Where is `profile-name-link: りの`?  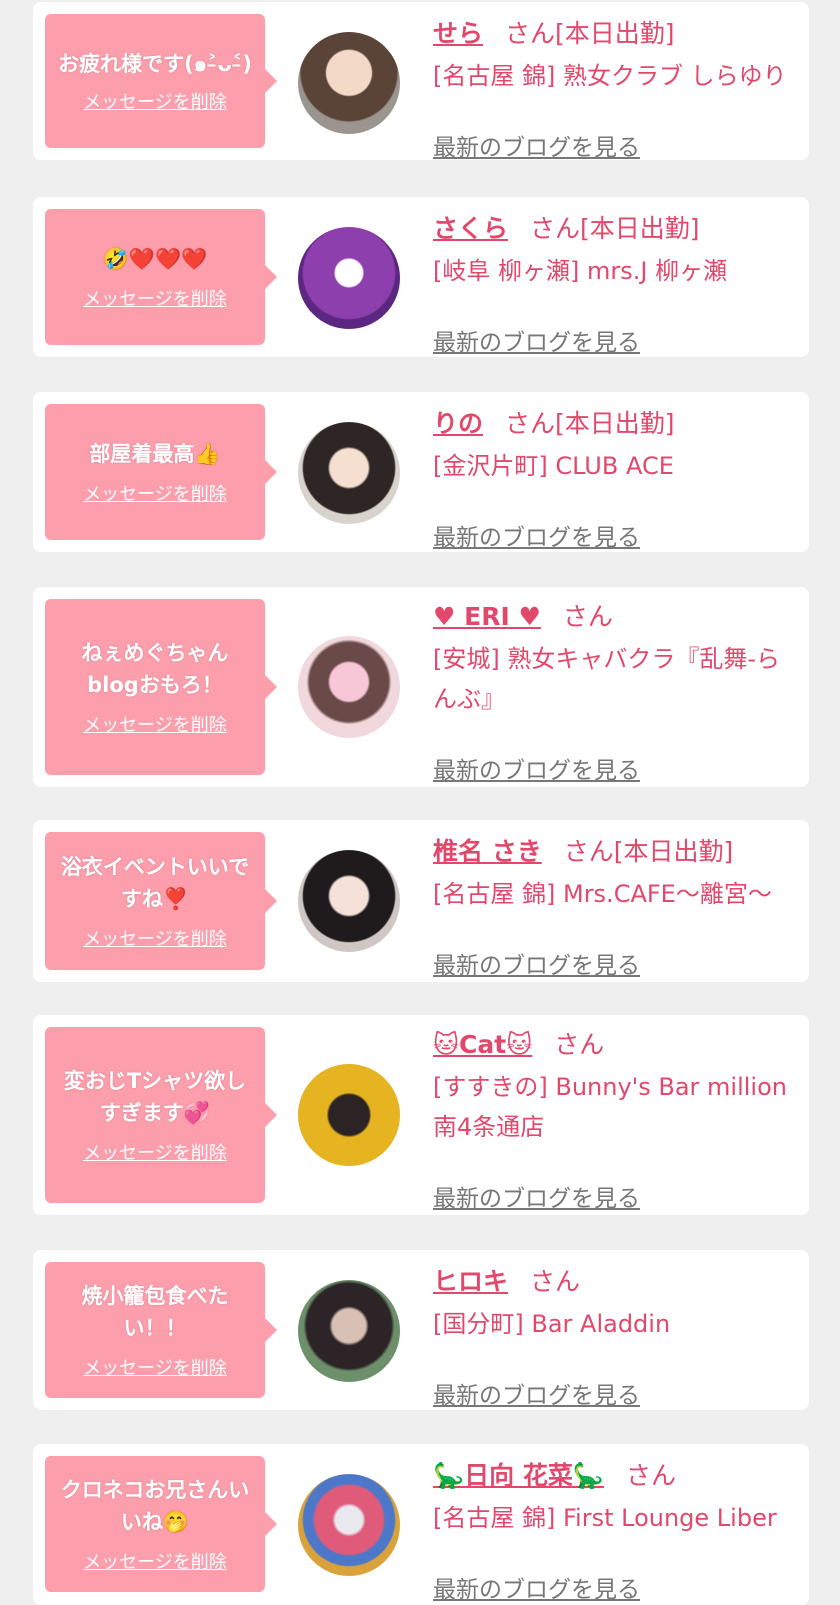
profile-name-link: りの is located at coordinates (458, 423).